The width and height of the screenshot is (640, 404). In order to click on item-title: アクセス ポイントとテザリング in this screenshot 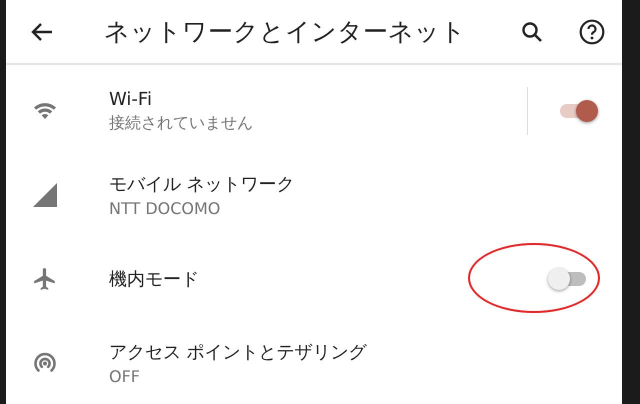, I will do `click(238, 352)`.